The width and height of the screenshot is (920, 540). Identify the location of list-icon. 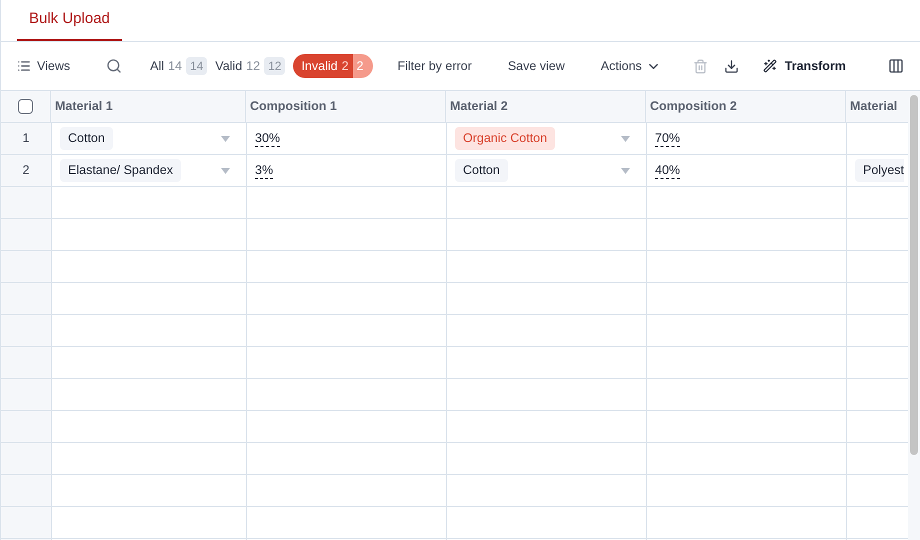
(24, 66).